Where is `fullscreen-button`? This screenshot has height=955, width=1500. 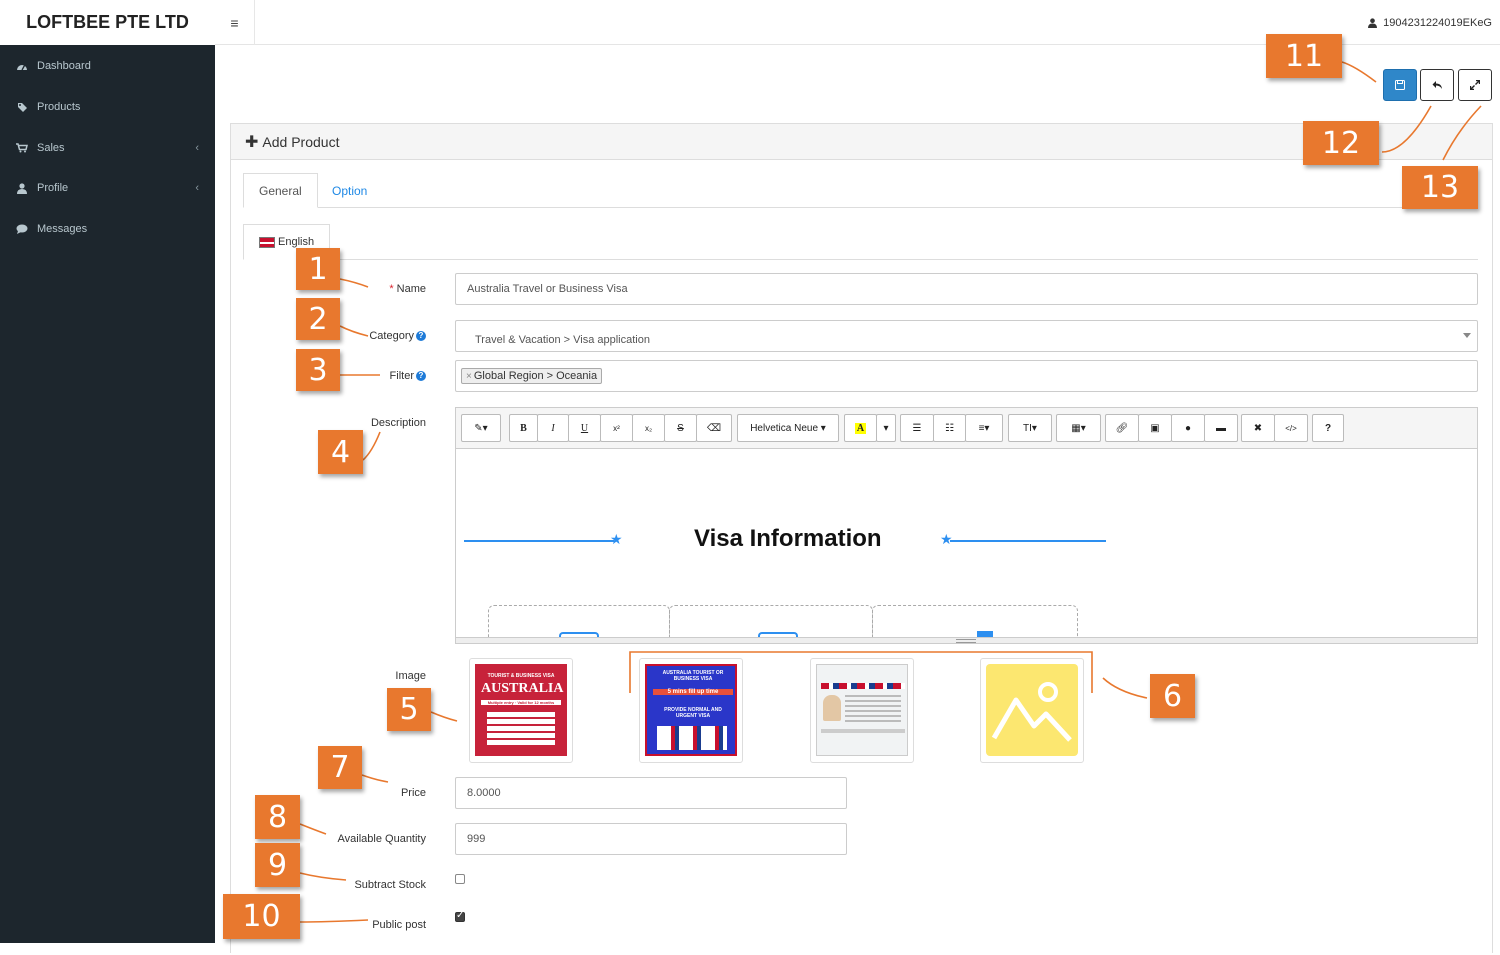 fullscreen-button is located at coordinates (1475, 85).